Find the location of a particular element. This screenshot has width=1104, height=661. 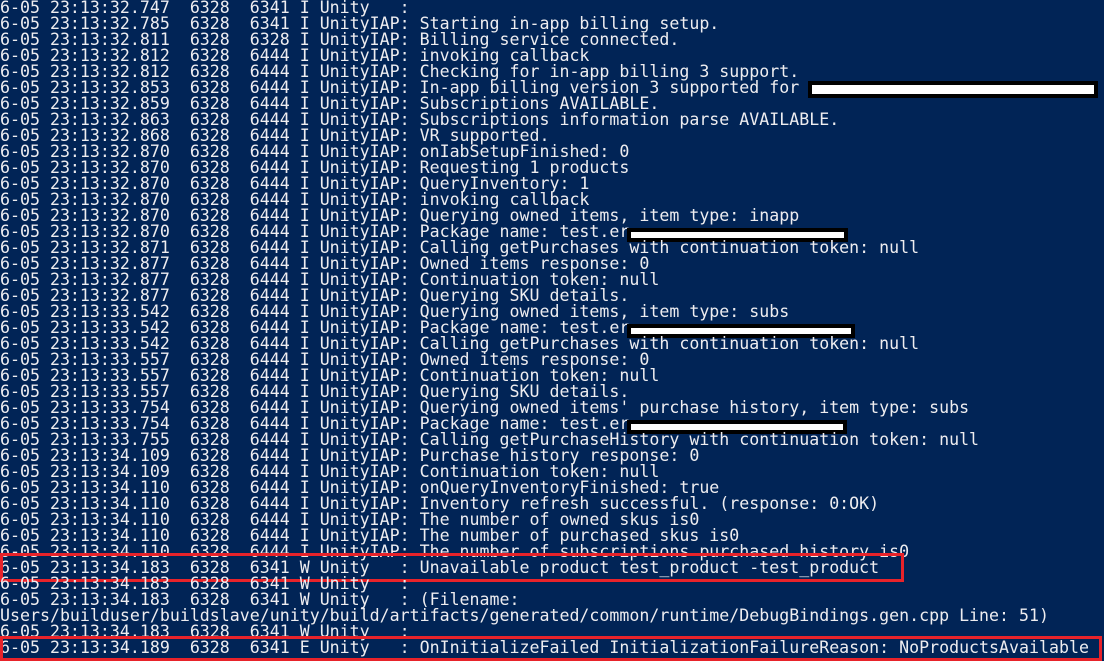

redaction-box is located at coordinates (953, 89).